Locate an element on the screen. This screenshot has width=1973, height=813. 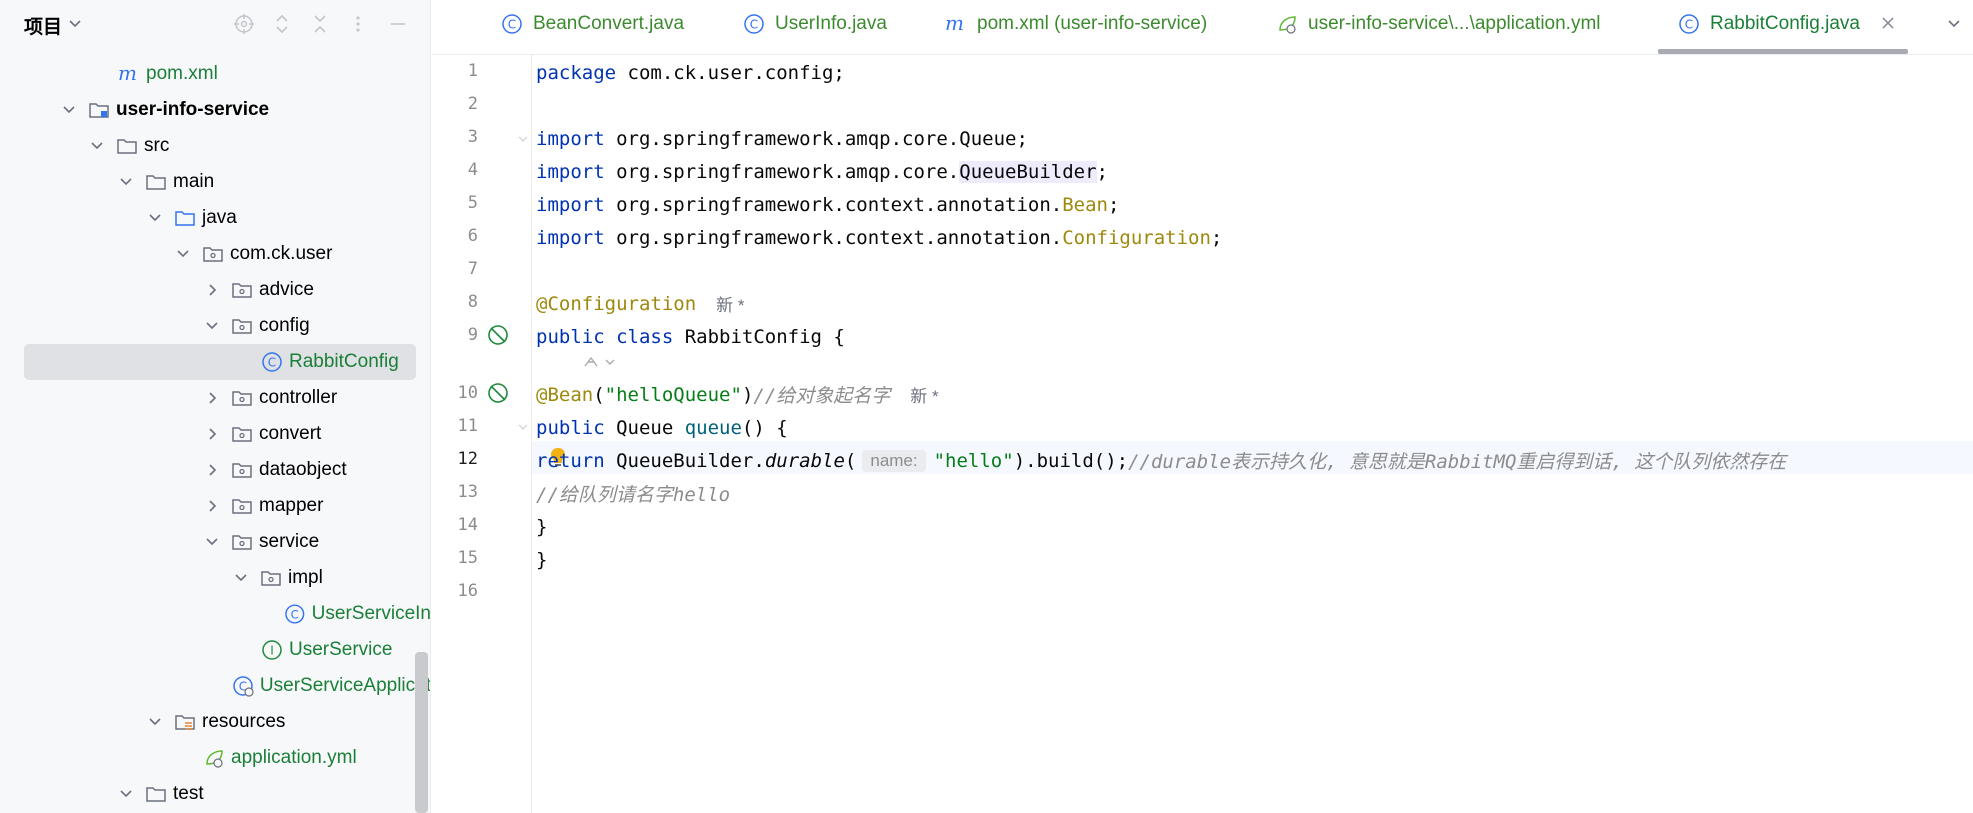
tab-label: RabbitConfig.java is located at coordinates (1785, 23).